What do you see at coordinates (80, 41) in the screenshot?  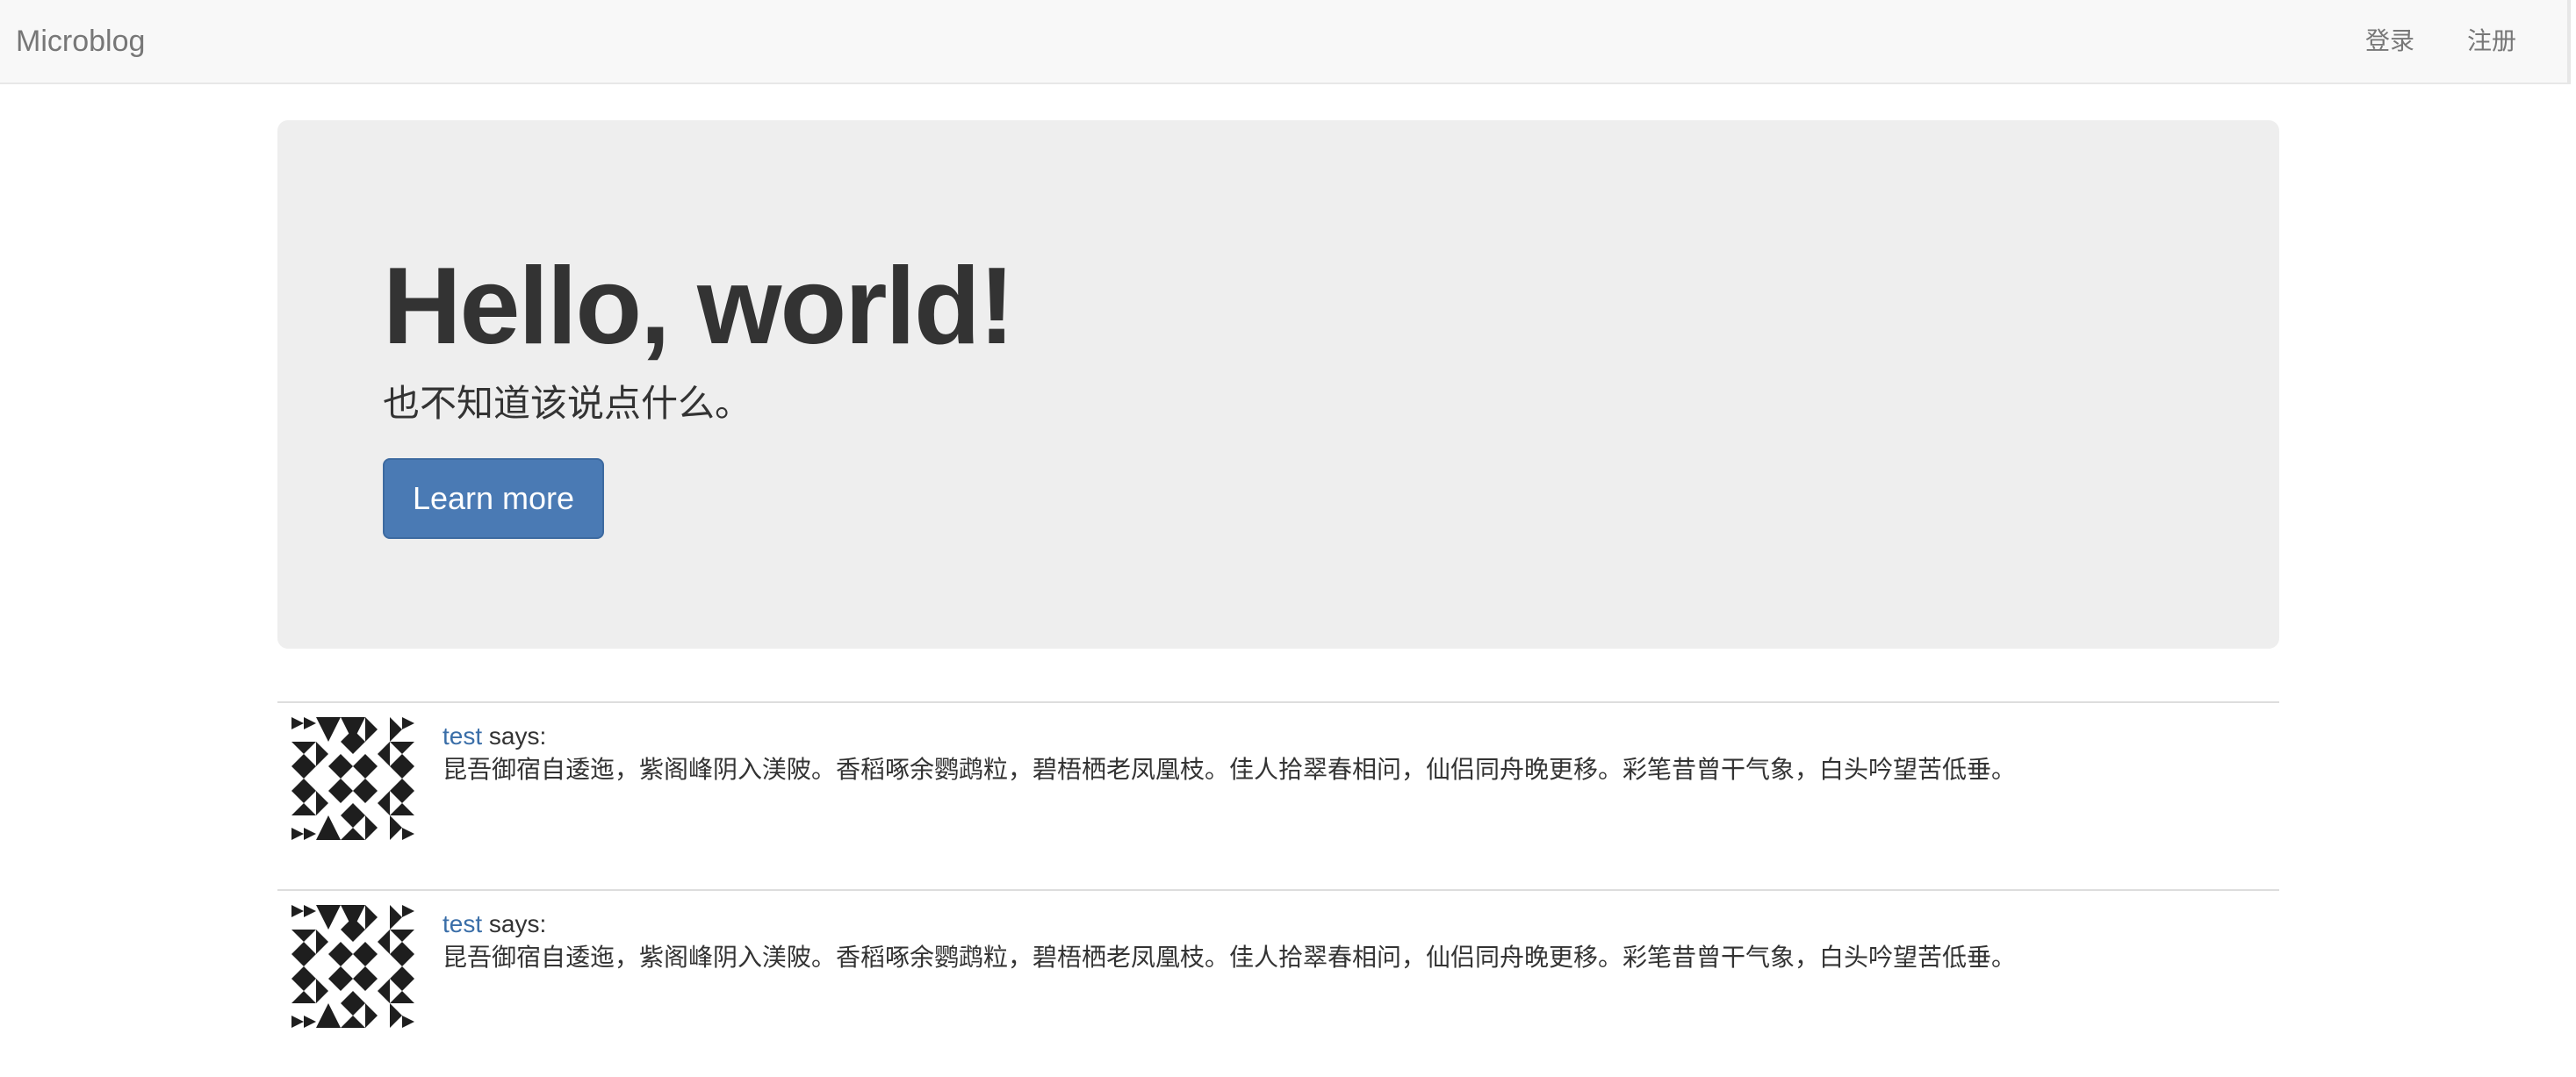 I see `brand-link: Microblog` at bounding box center [80, 41].